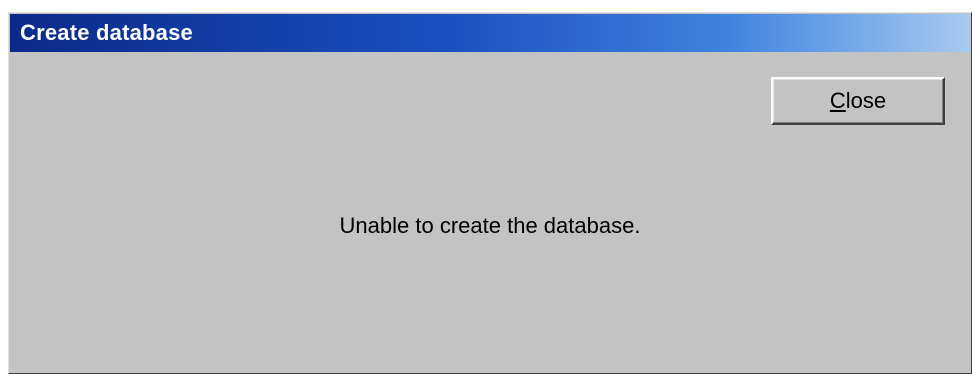 This screenshot has width=977, height=379. Describe the element at coordinates (106, 32) in the screenshot. I see `dialog-title: Create database` at that location.